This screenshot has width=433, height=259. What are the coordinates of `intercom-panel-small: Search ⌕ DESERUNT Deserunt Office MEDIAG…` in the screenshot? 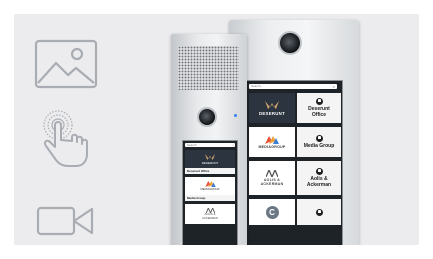 It's located at (209, 139).